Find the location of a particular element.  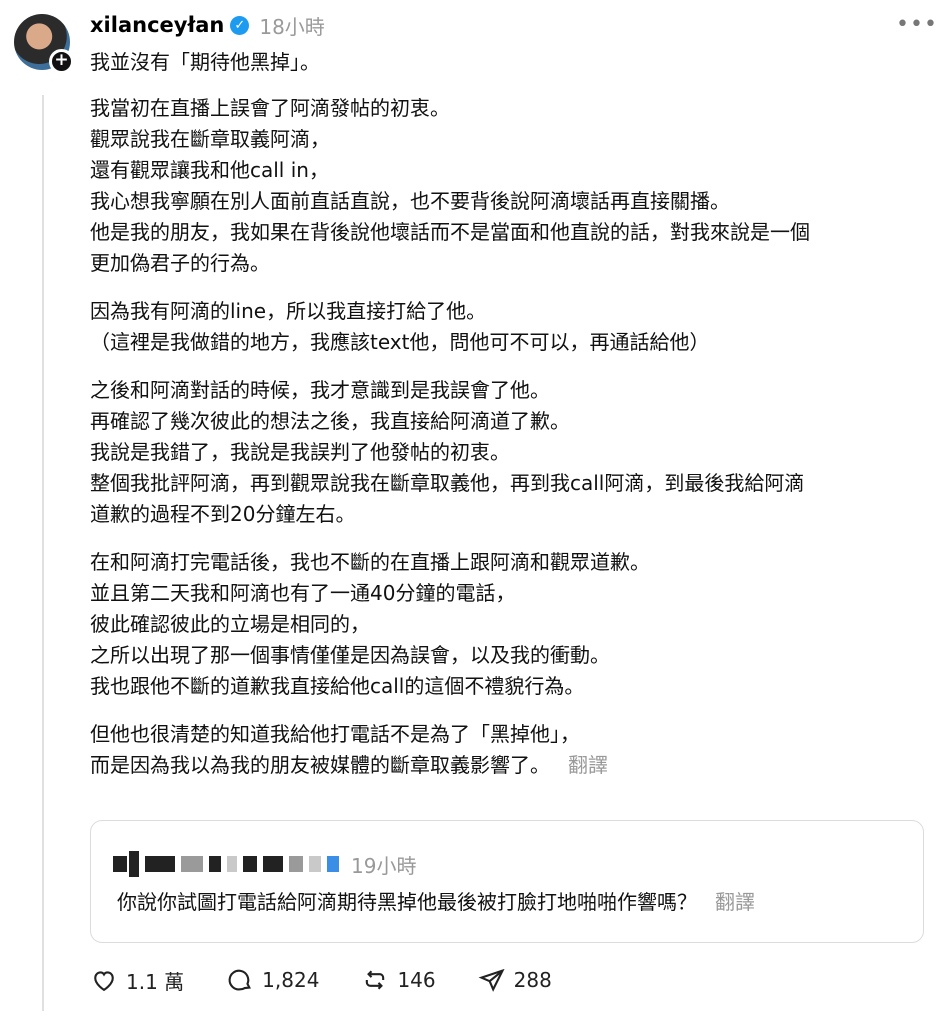

plus-icon: + is located at coordinates (61, 61).